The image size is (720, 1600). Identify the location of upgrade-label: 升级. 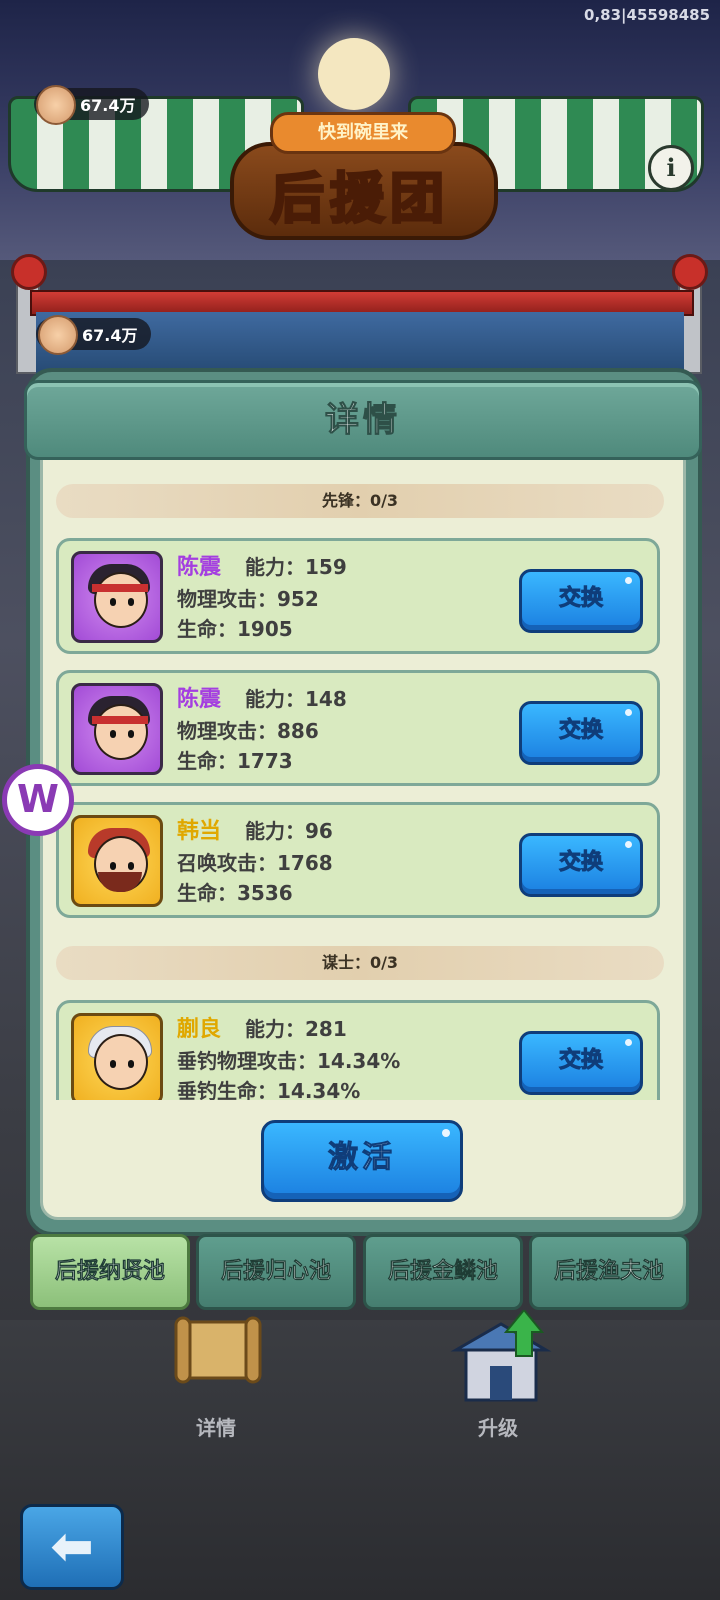
(498, 1428).